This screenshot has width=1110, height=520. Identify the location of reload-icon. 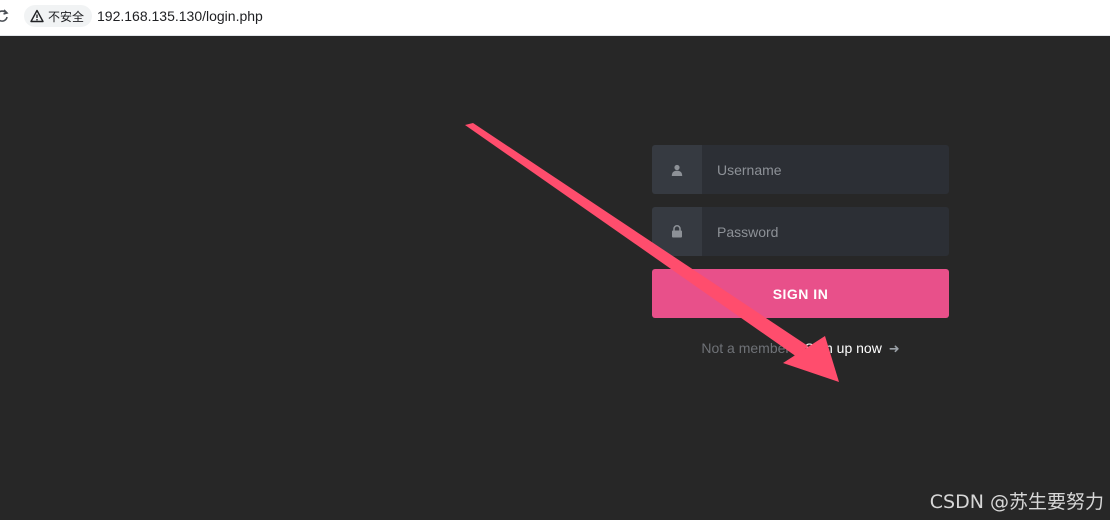
(4, 16).